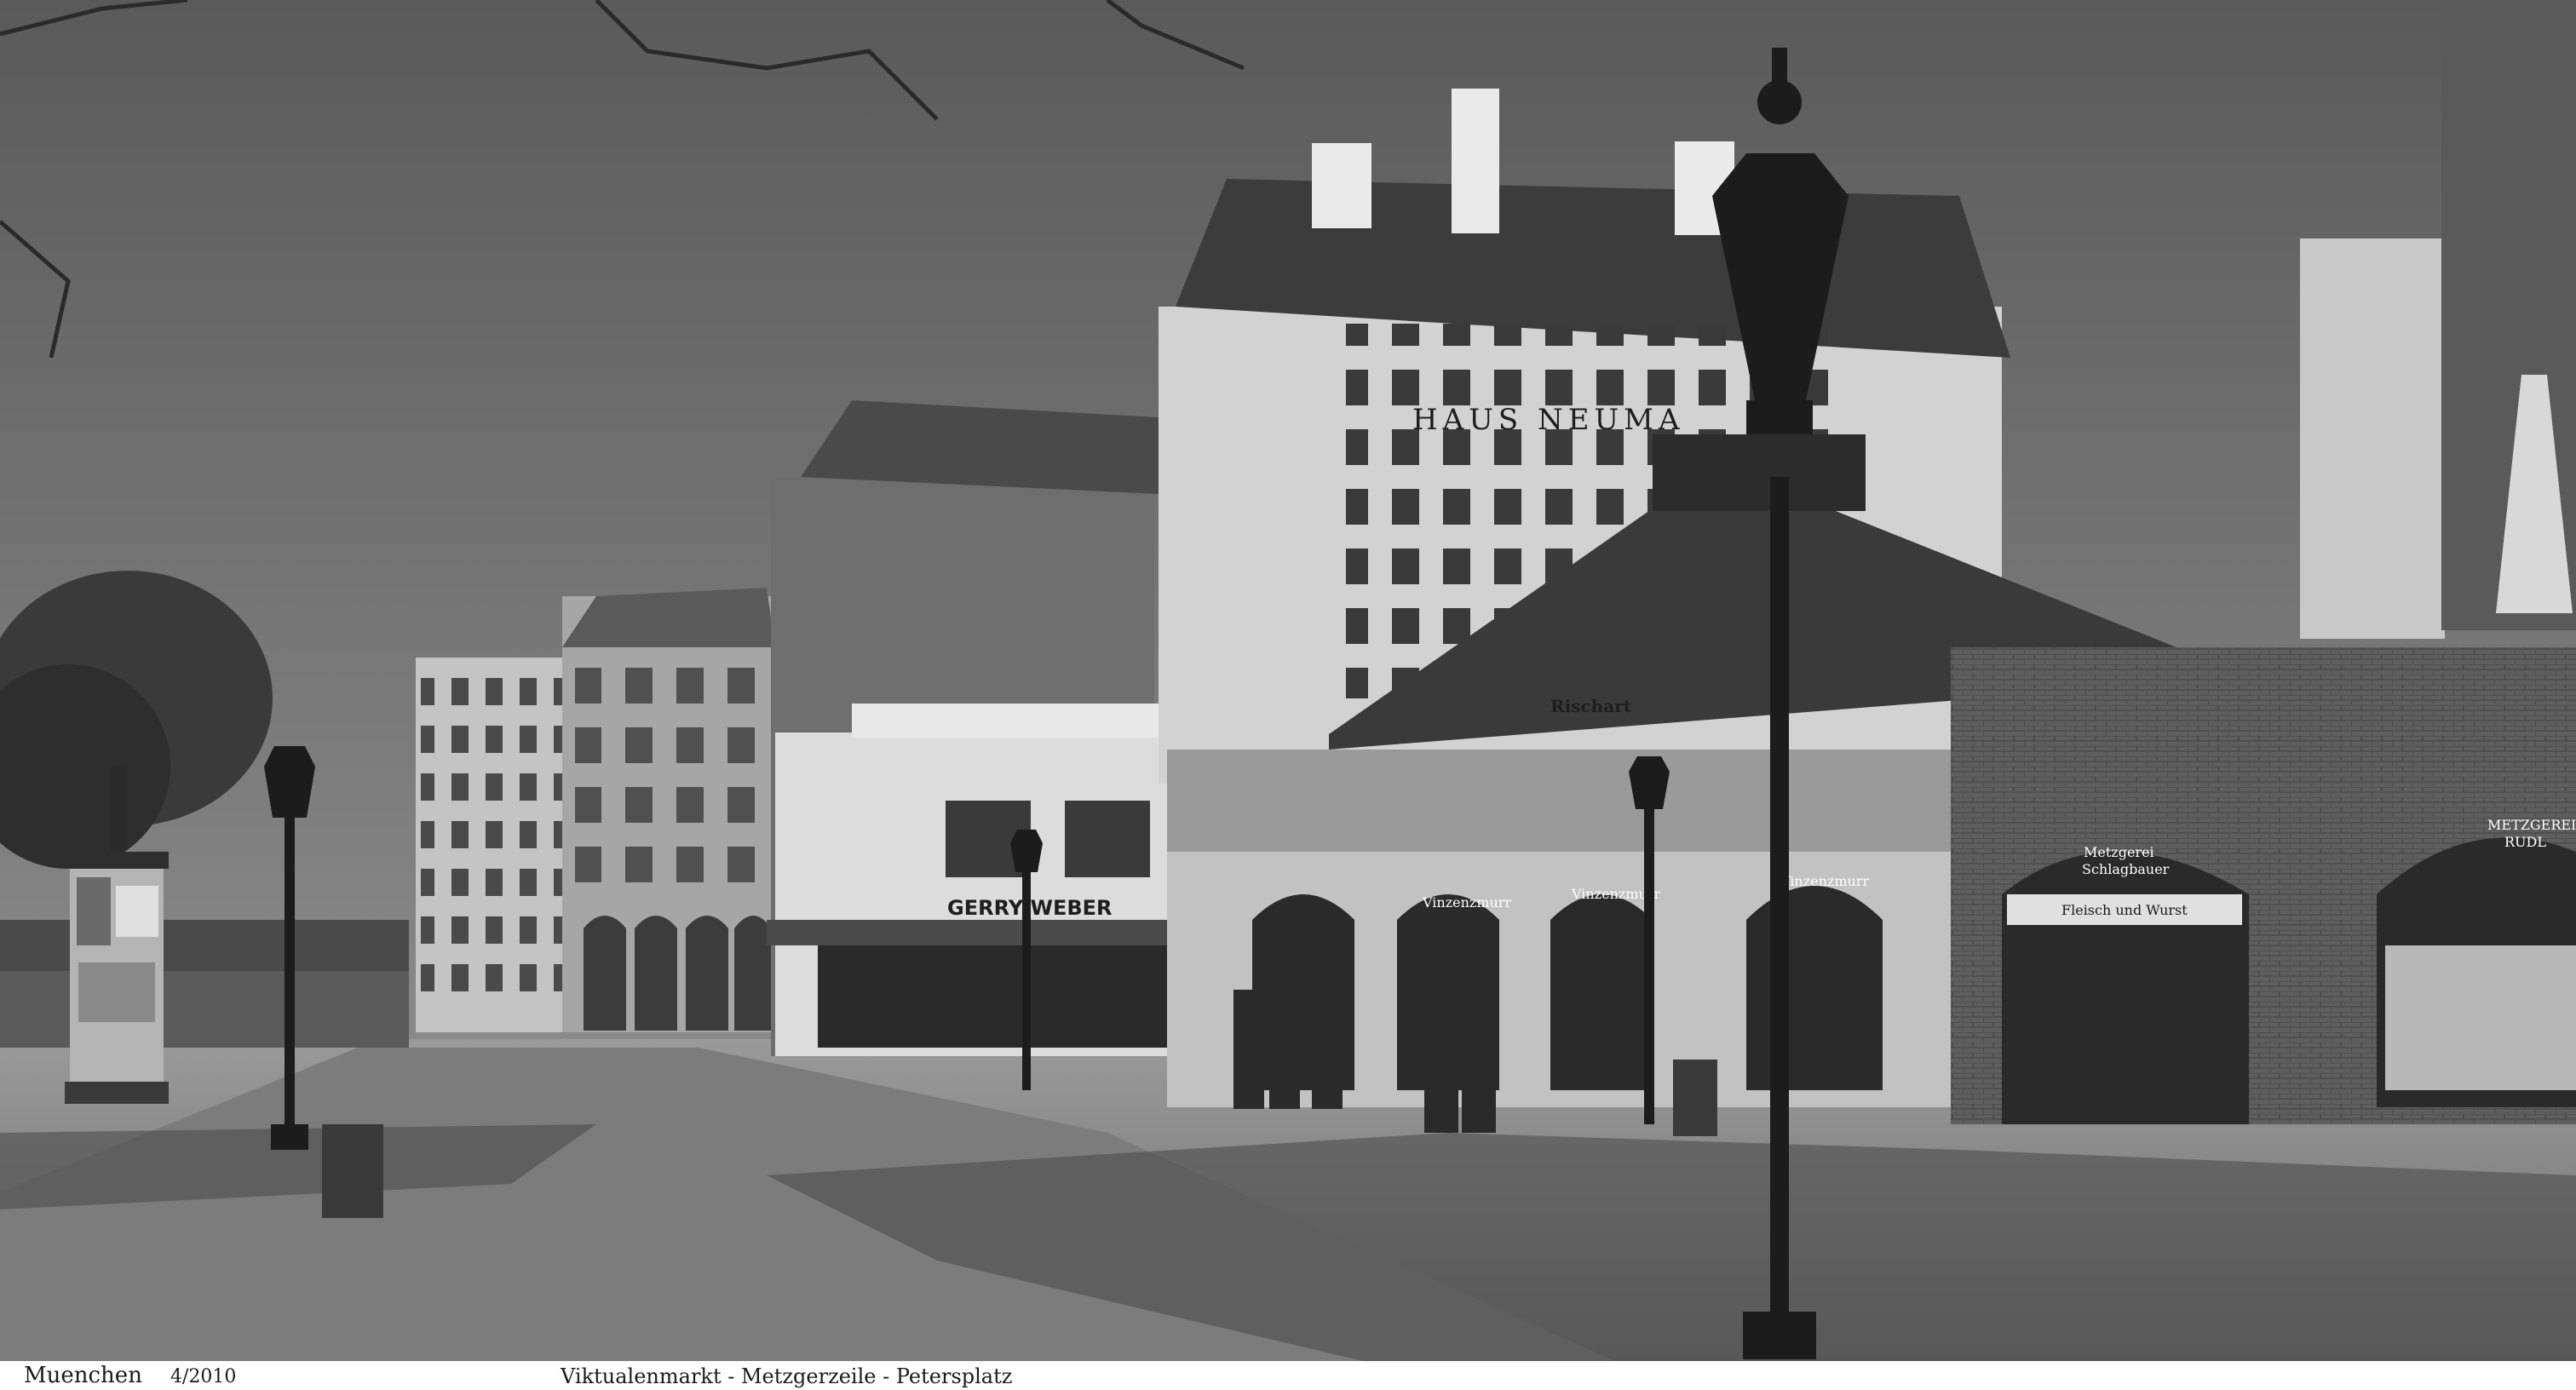 The width and height of the screenshot is (2576, 1390). What do you see at coordinates (353, 1171) in the screenshot?
I see `trash-bin-left` at bounding box center [353, 1171].